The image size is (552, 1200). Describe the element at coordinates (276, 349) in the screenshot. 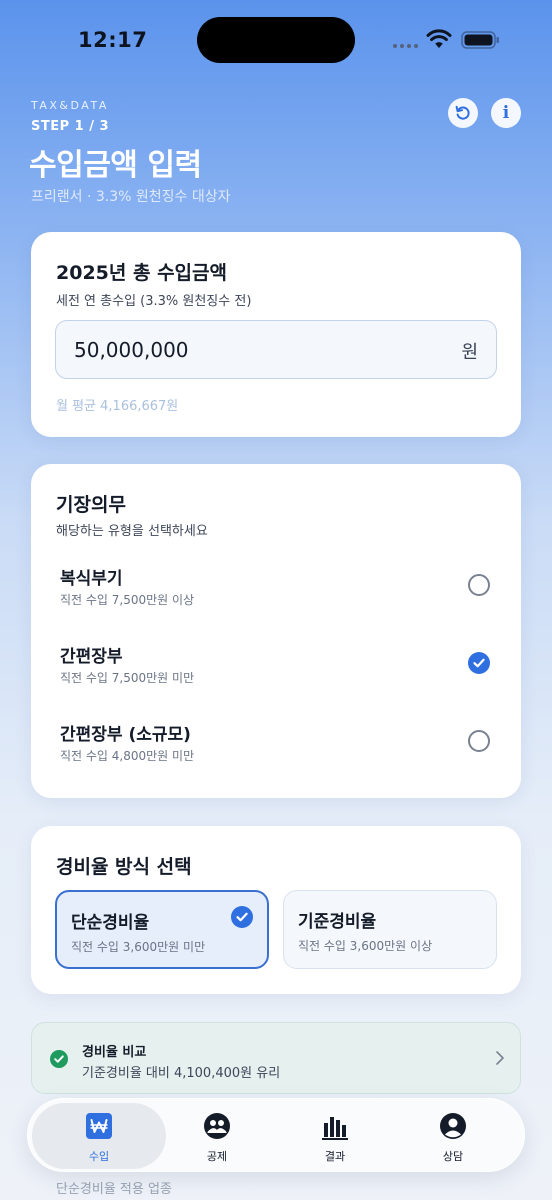

I see `income-amount-input: 50,000,000 원` at that location.